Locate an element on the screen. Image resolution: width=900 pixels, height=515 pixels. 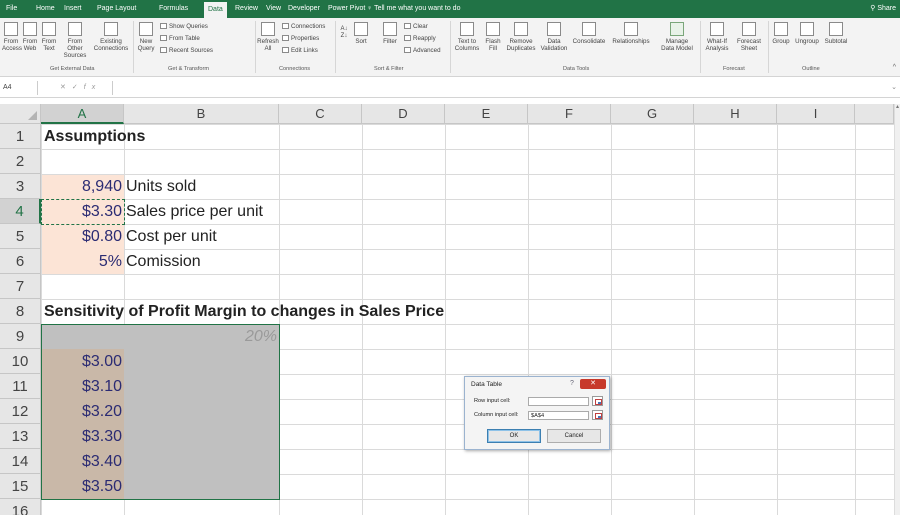
scroll-up-icon: ▴ is located at coordinates (898, 107).